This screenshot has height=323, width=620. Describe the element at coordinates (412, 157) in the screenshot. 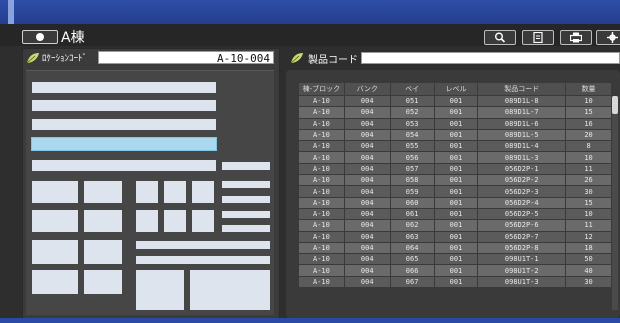

I see `table-cell: 056` at that location.